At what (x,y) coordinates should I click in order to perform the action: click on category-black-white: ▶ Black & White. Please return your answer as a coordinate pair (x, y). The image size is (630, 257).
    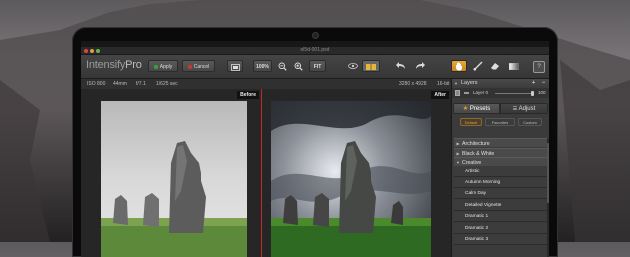
    Looking at the image, I should click on (500, 152).